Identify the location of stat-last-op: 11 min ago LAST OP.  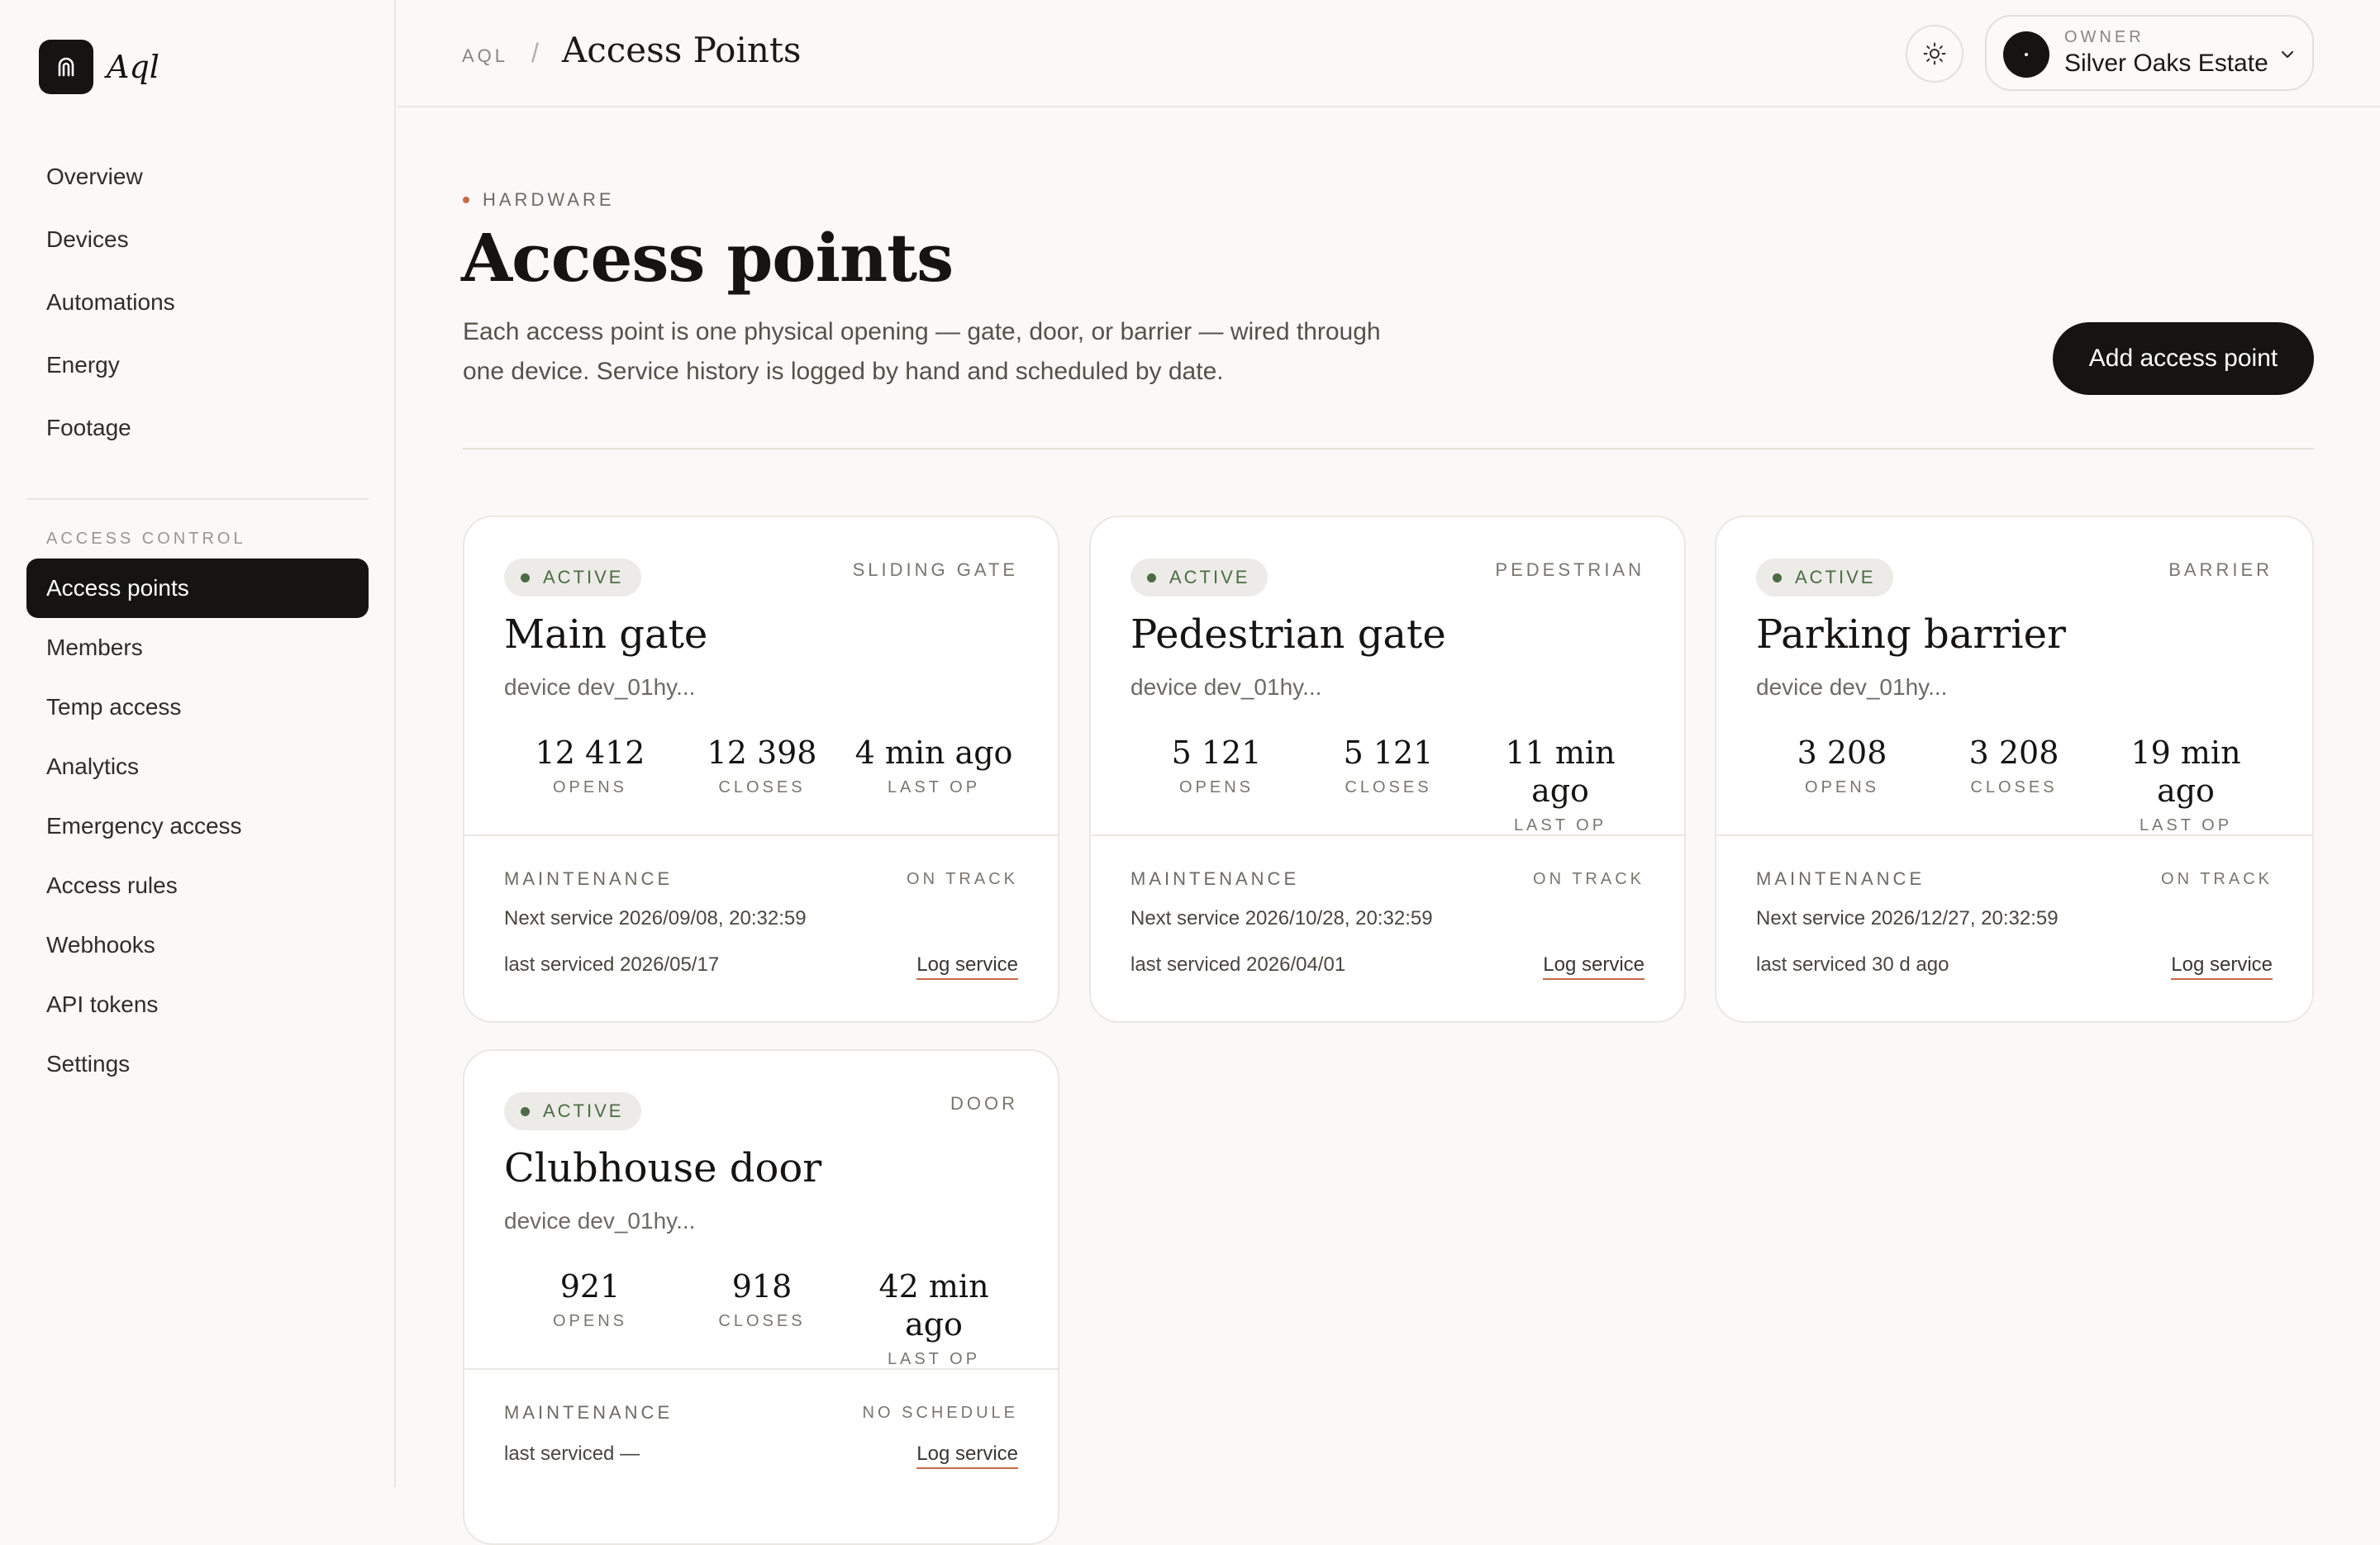
(1560, 784).